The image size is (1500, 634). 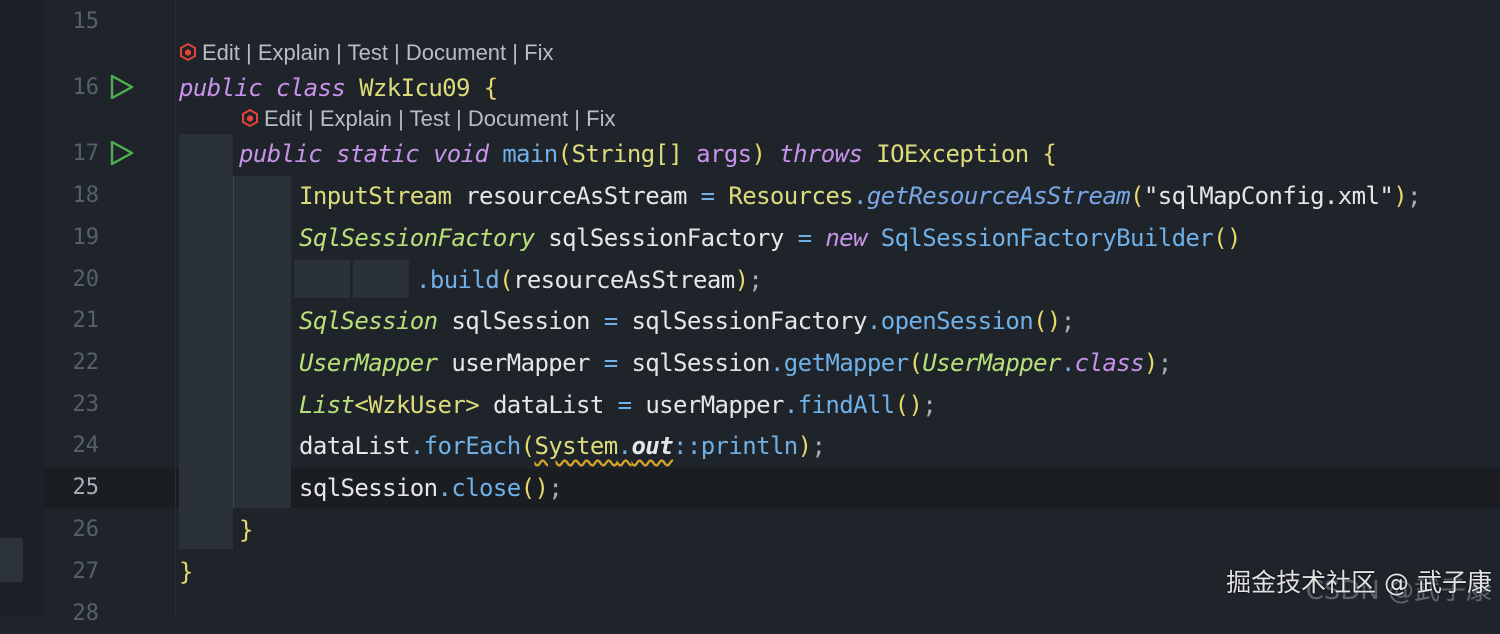 I want to click on line-number: 28, so click(x=86, y=613).